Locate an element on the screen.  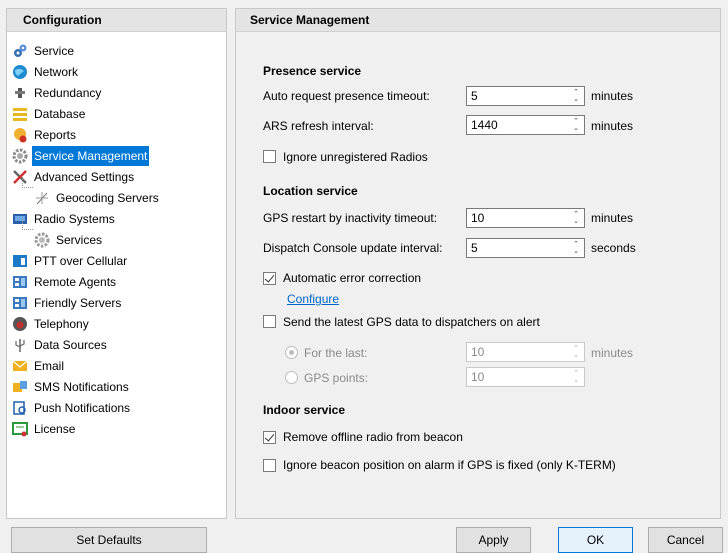
gps-points-input is located at coordinates (516, 377).